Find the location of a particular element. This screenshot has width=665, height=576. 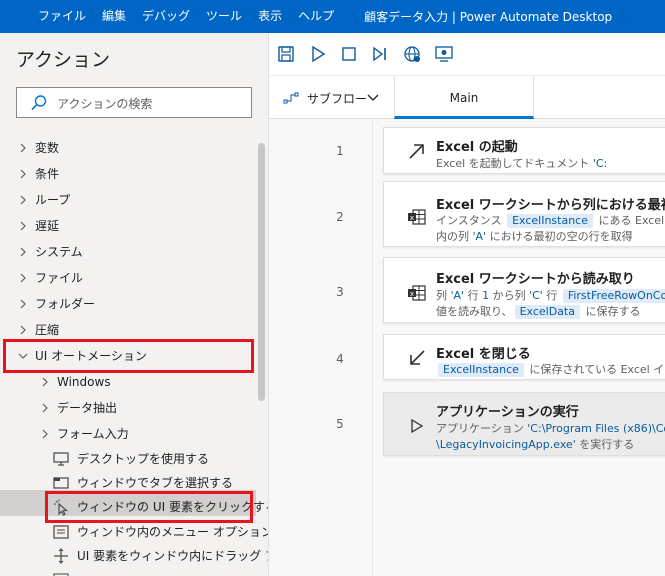

highlight-box-action is located at coordinates (149, 507).